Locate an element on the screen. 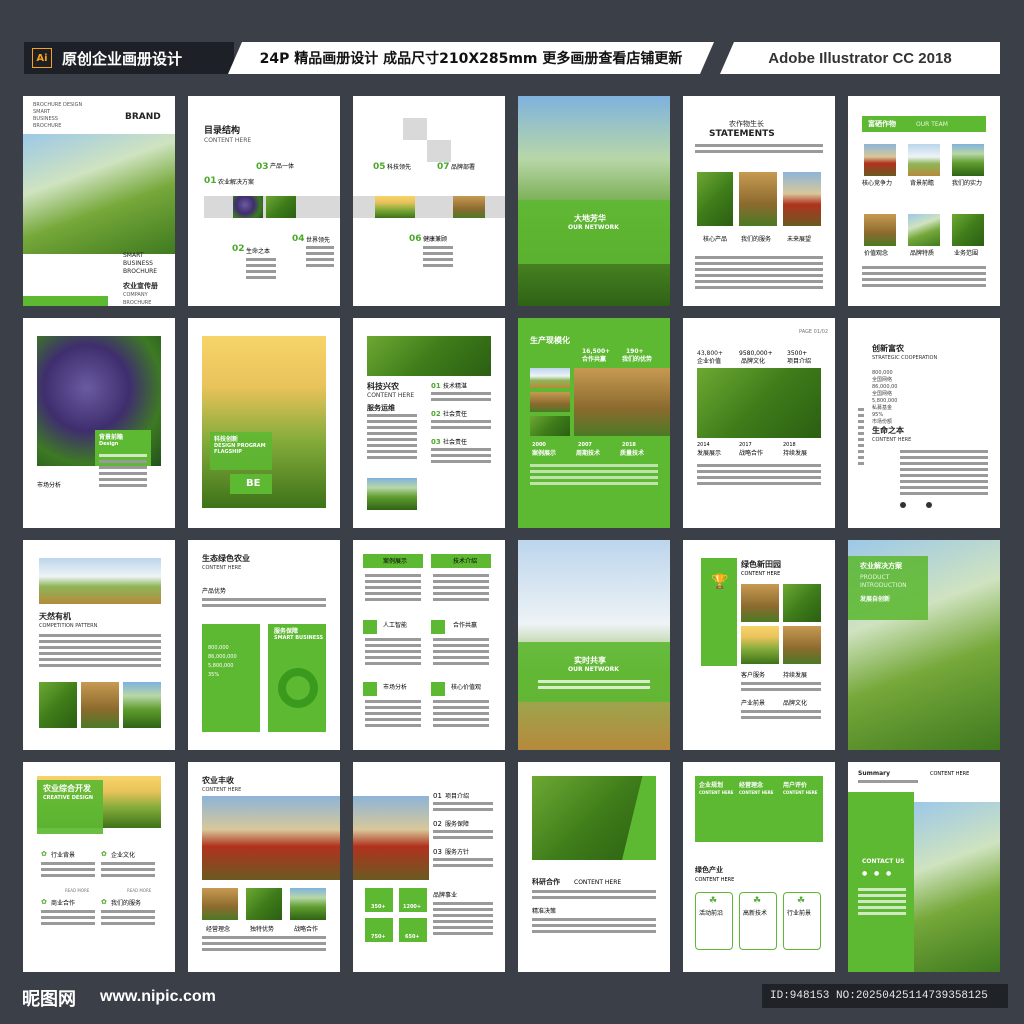 Image resolution: width=1024 pixels, height=1024 pixels. tech-photo is located at coordinates (429, 356).